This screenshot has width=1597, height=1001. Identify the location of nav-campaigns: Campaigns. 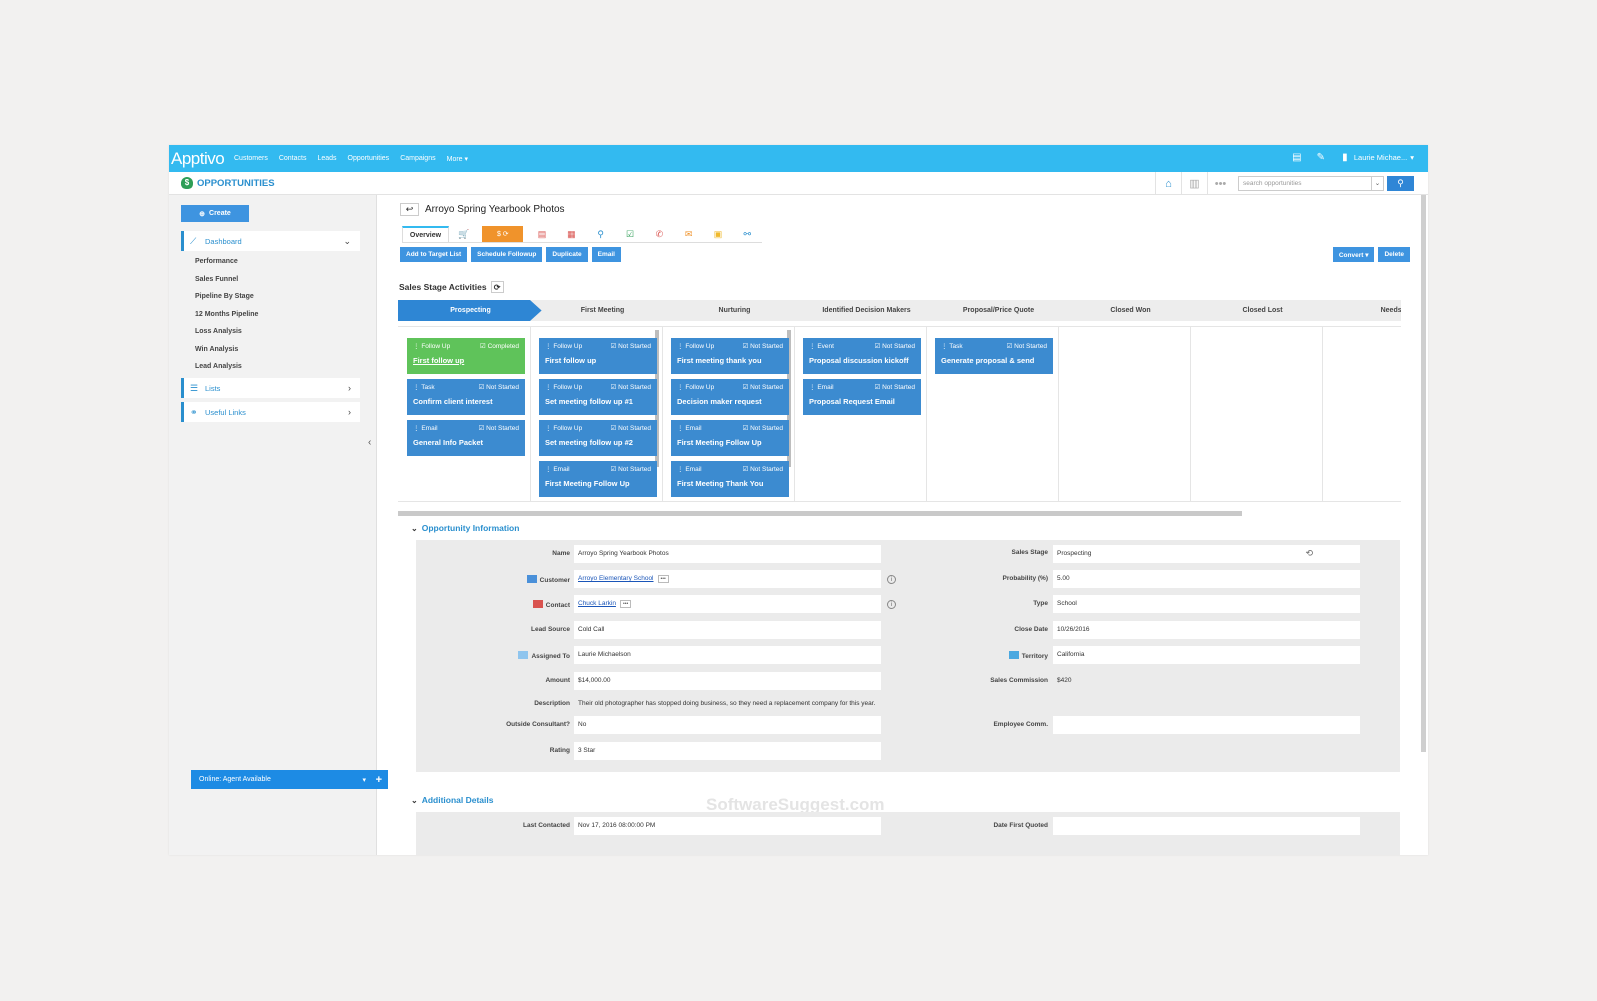
(417, 159).